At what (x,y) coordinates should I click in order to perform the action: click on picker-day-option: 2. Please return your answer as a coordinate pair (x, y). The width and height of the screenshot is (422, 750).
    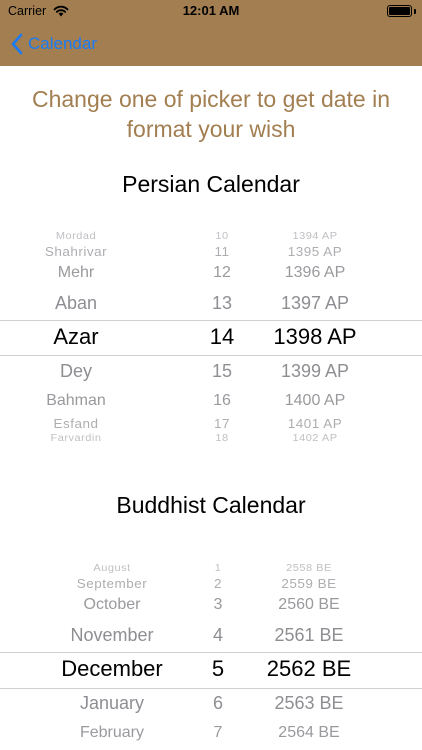
    Looking at the image, I should click on (218, 583).